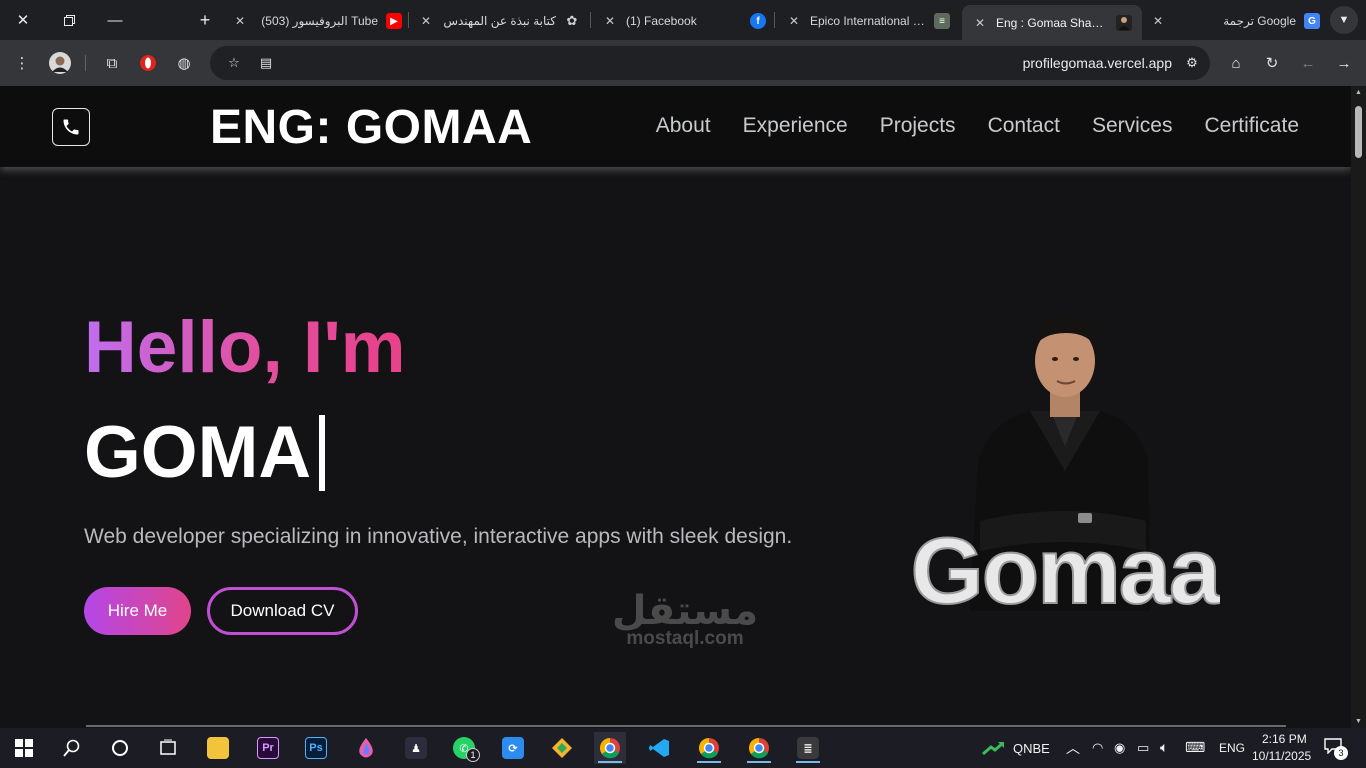  Describe the element at coordinates (1097, 748) in the screenshot. I see `network-icon: ◠` at that location.